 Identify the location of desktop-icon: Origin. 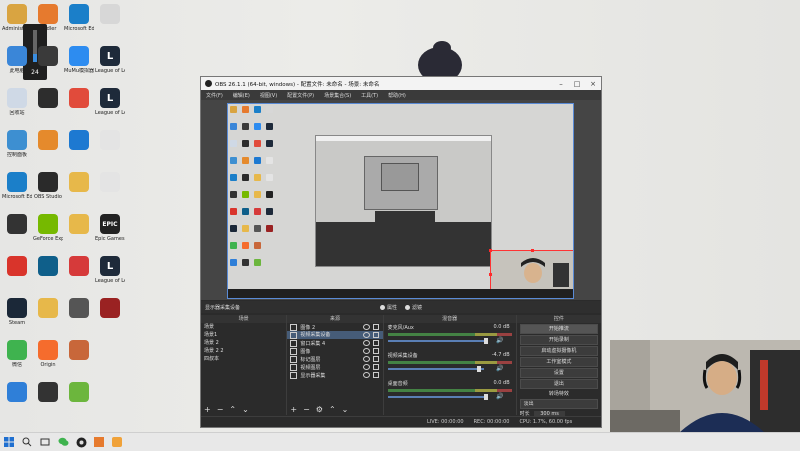
(48, 354).